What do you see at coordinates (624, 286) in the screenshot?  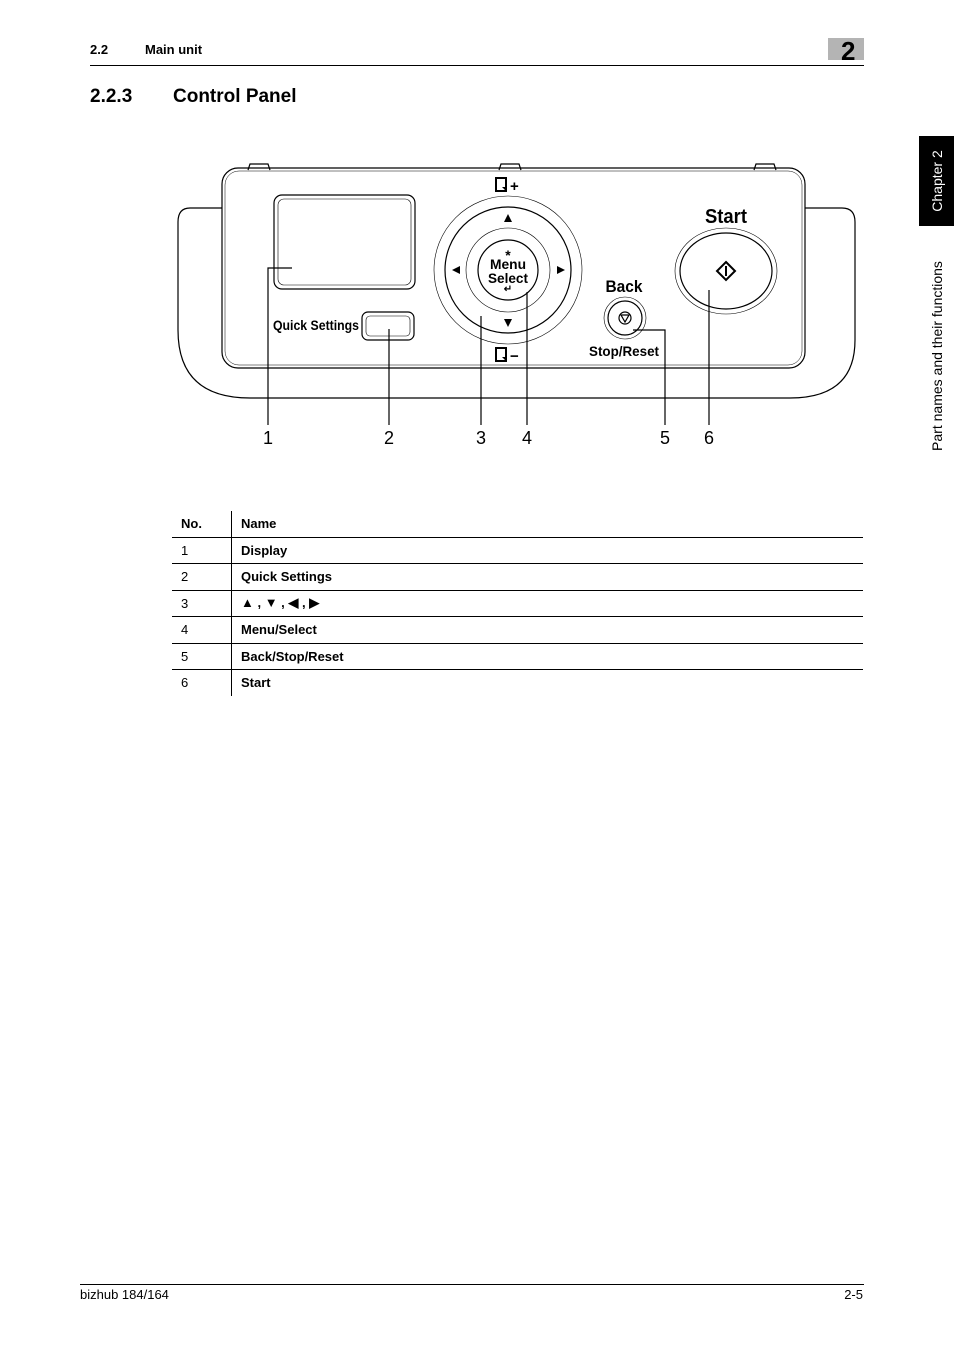 I see `back-label: Back` at bounding box center [624, 286].